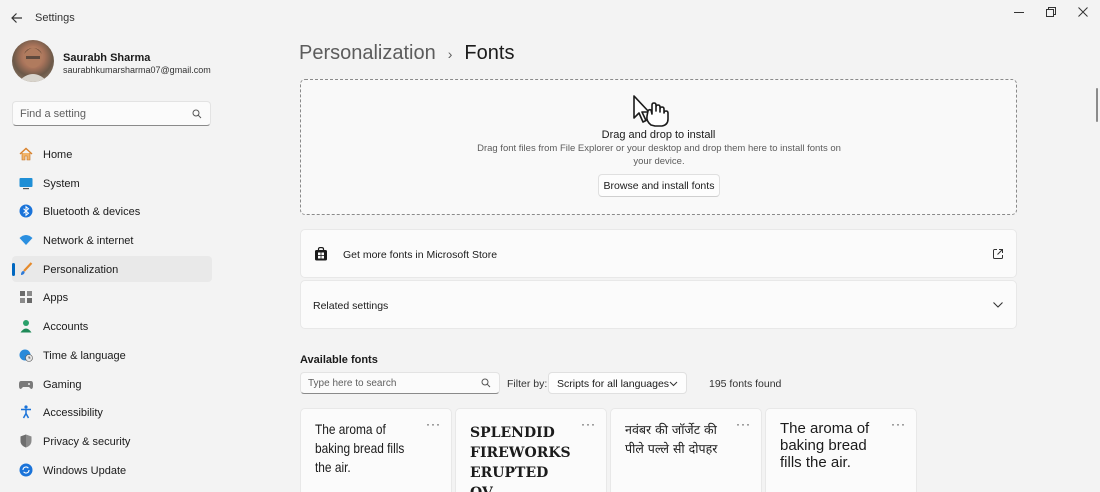  Describe the element at coordinates (388, 383) in the screenshot. I see `font-search-input` at that location.